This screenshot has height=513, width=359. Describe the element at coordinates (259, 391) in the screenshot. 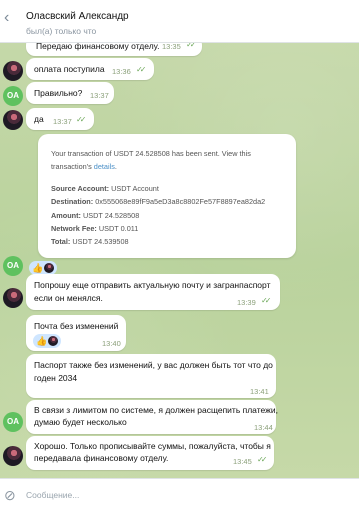

I see `message-time: 13:41` at that location.